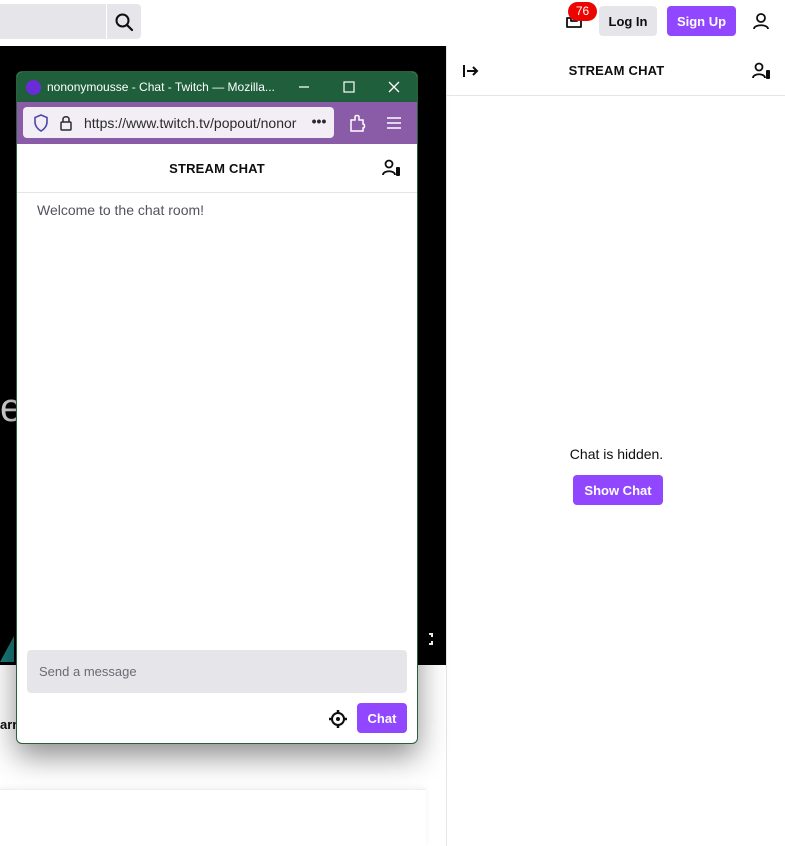 The image size is (785, 846). What do you see at coordinates (7, 649) in the screenshot?
I see `video-decoration` at bounding box center [7, 649].